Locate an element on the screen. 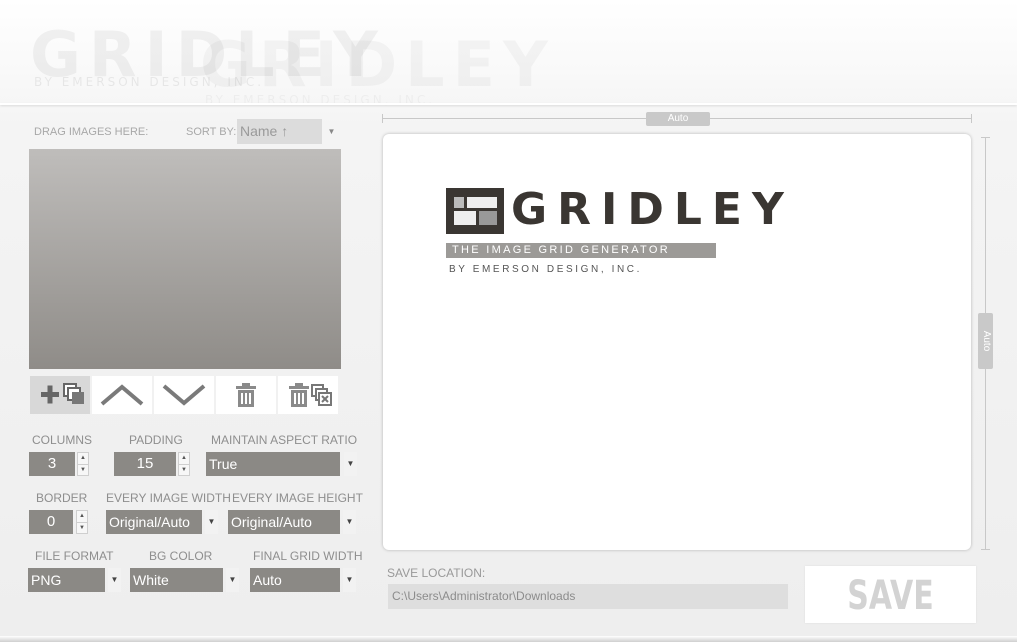 The height and width of the screenshot is (642, 1017). bottom-edge is located at coordinates (508, 639).